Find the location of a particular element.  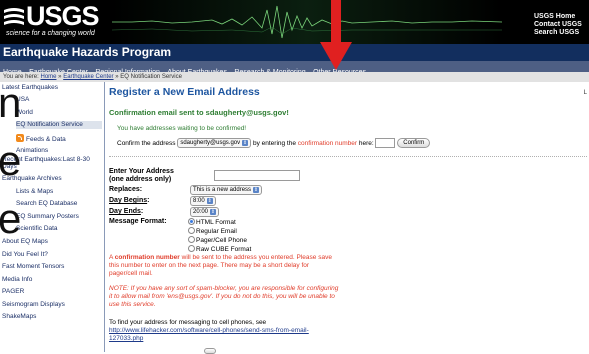

sidebar-item-search-eq-database: Search EQ Database is located at coordinates (59, 204).